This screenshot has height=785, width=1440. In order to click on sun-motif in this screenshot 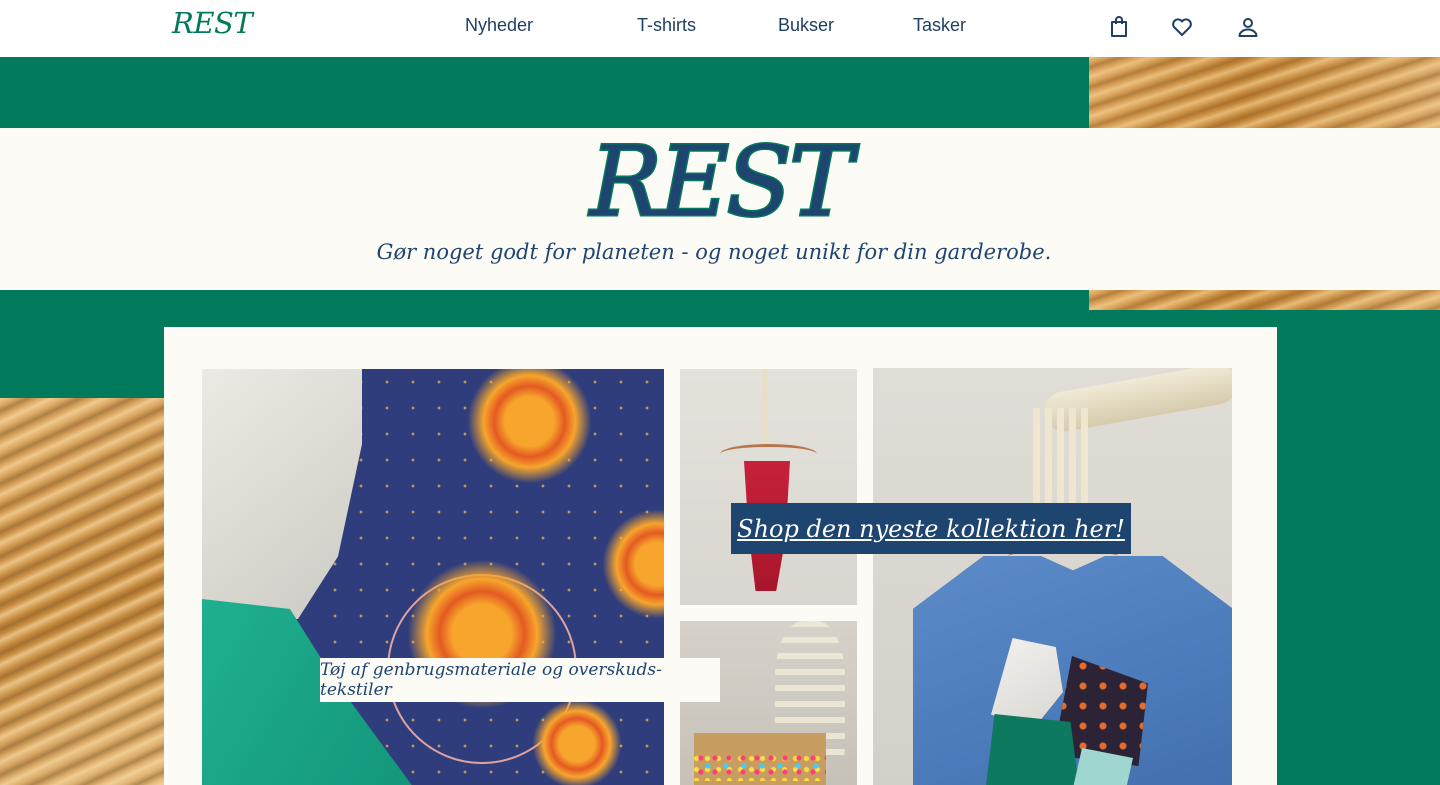, I will do `click(577, 742)`.